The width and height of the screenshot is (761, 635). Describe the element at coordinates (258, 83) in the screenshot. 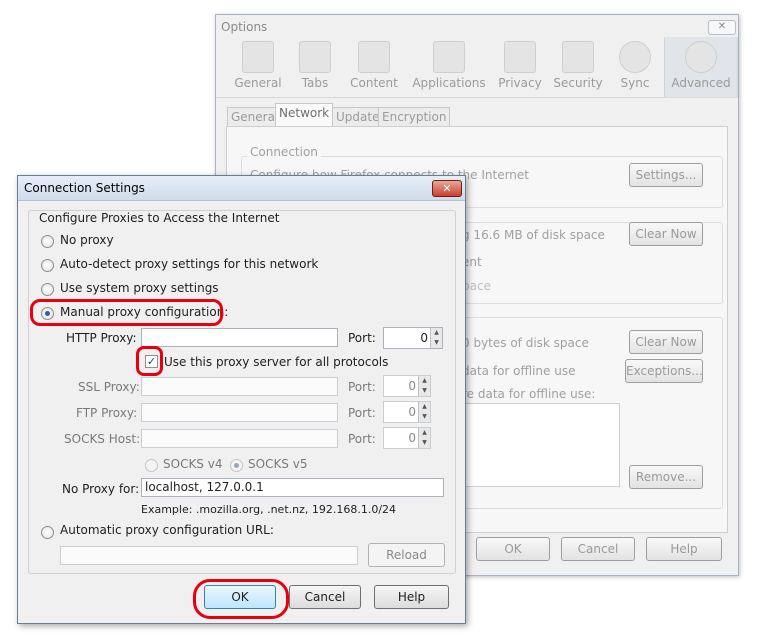

I see `toolbar-label: General` at that location.